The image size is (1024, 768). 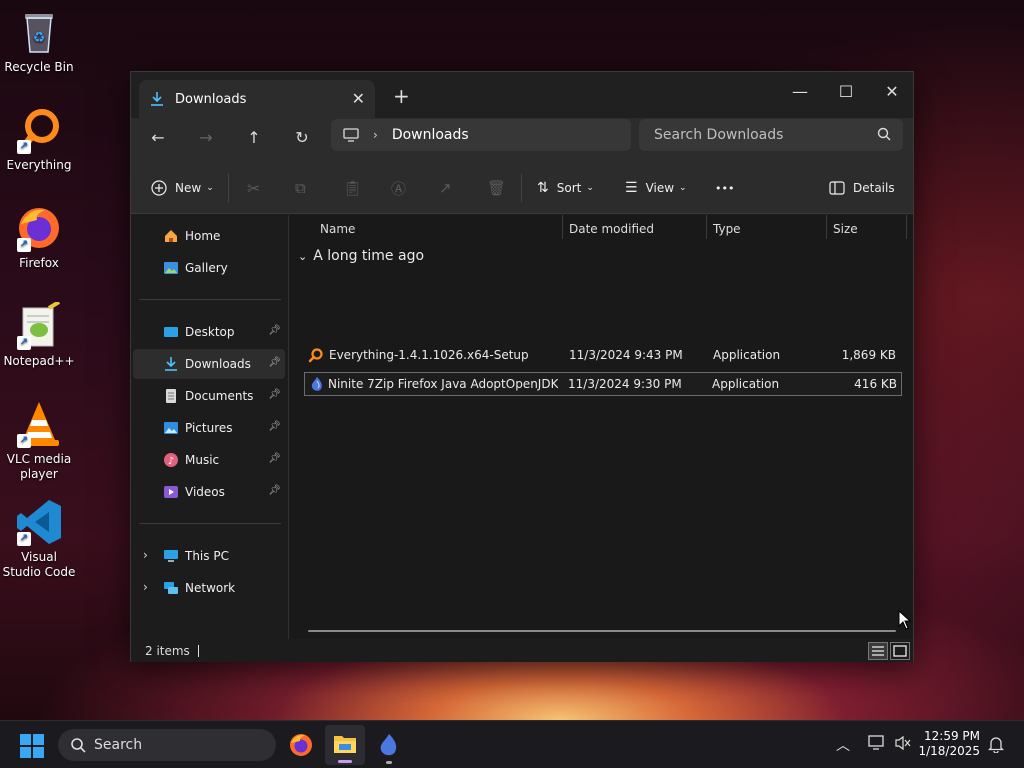 I want to click on file-type: Application, so click(x=746, y=384).